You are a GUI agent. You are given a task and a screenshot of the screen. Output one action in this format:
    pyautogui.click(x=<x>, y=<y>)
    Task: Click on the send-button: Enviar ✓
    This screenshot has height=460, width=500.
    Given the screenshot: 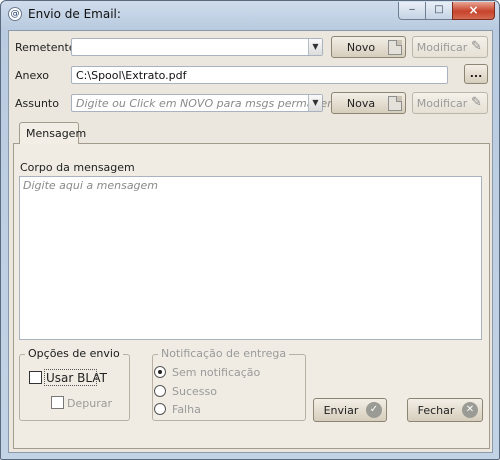 What is the action you would take?
    pyautogui.click(x=350, y=410)
    